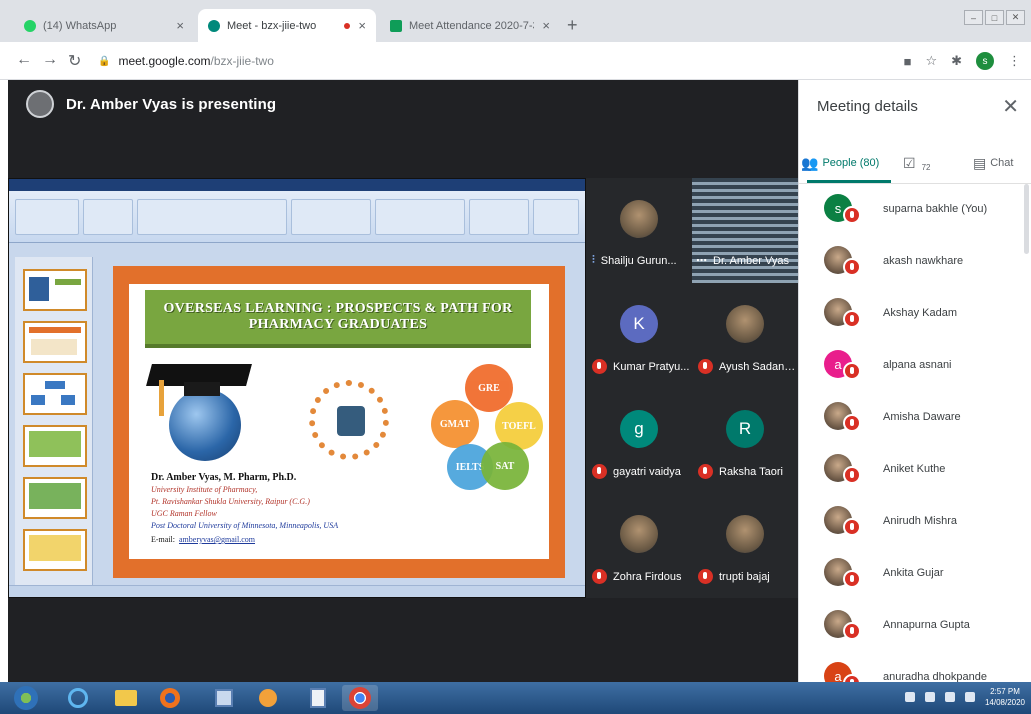 This screenshot has width=1031, height=714. I want to click on network-icon, so click(929, 697).